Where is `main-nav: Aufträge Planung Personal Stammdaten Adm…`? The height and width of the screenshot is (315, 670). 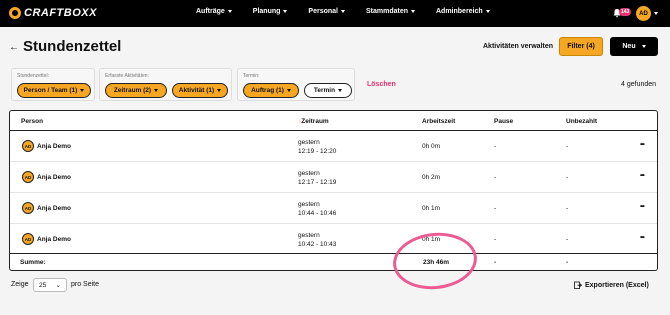
main-nav: Aufträge Planung Personal Stammdaten Adm… is located at coordinates (353, 11).